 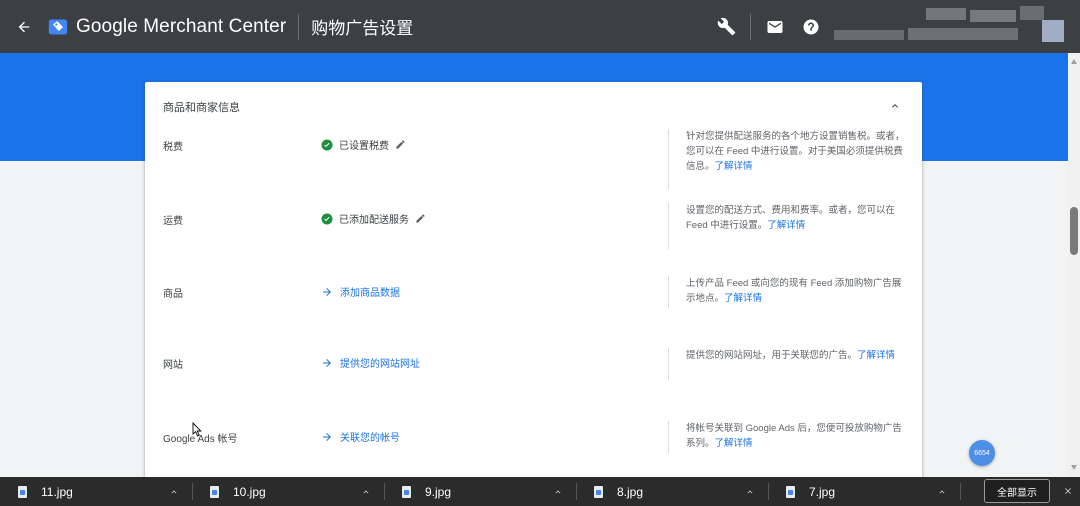 I want to click on row-description: 提供您的网站网址，用于关联您的广告。了解详情, so click(x=788, y=364).